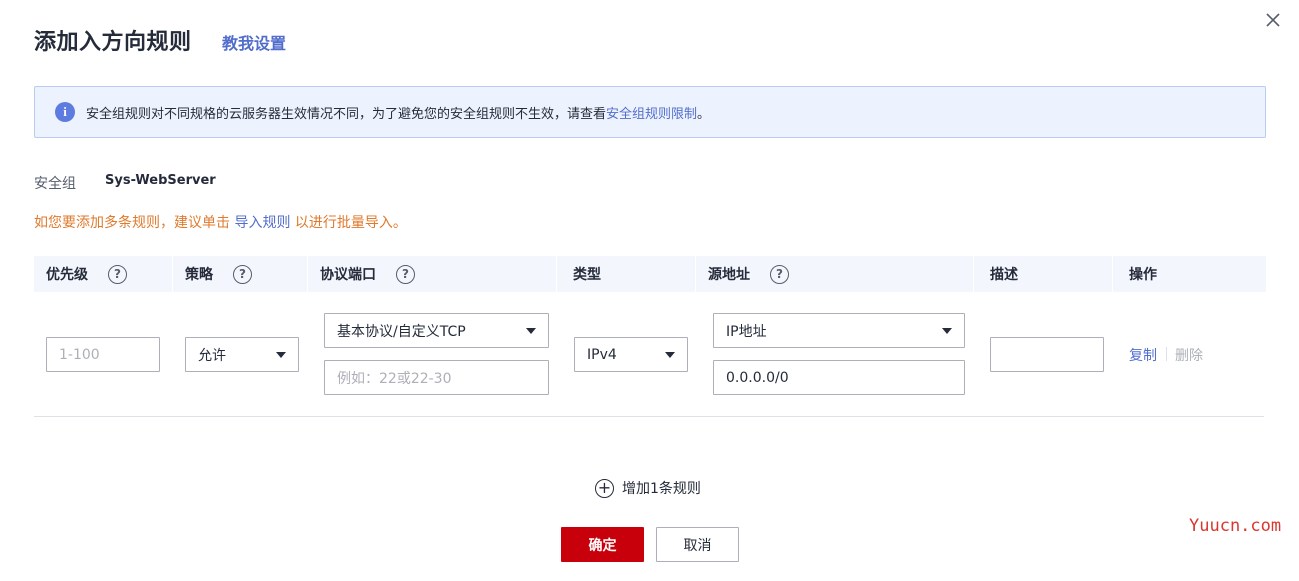 The height and width of the screenshot is (581, 1299). What do you see at coordinates (604, 488) in the screenshot?
I see `plus-circle-icon: +` at bounding box center [604, 488].